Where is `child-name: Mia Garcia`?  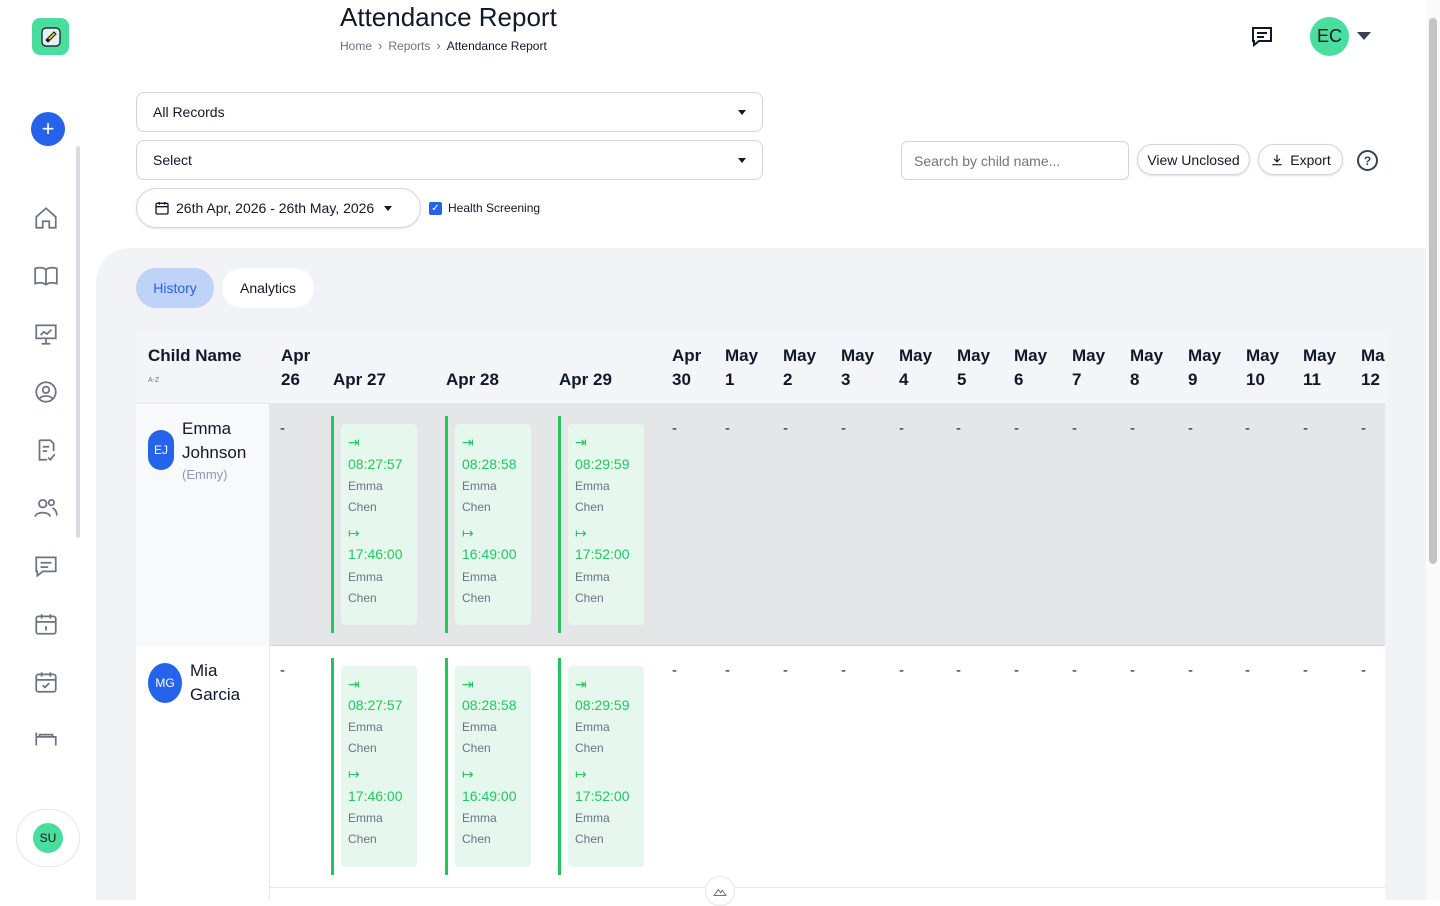 child-name: Mia Garcia is located at coordinates (215, 683).